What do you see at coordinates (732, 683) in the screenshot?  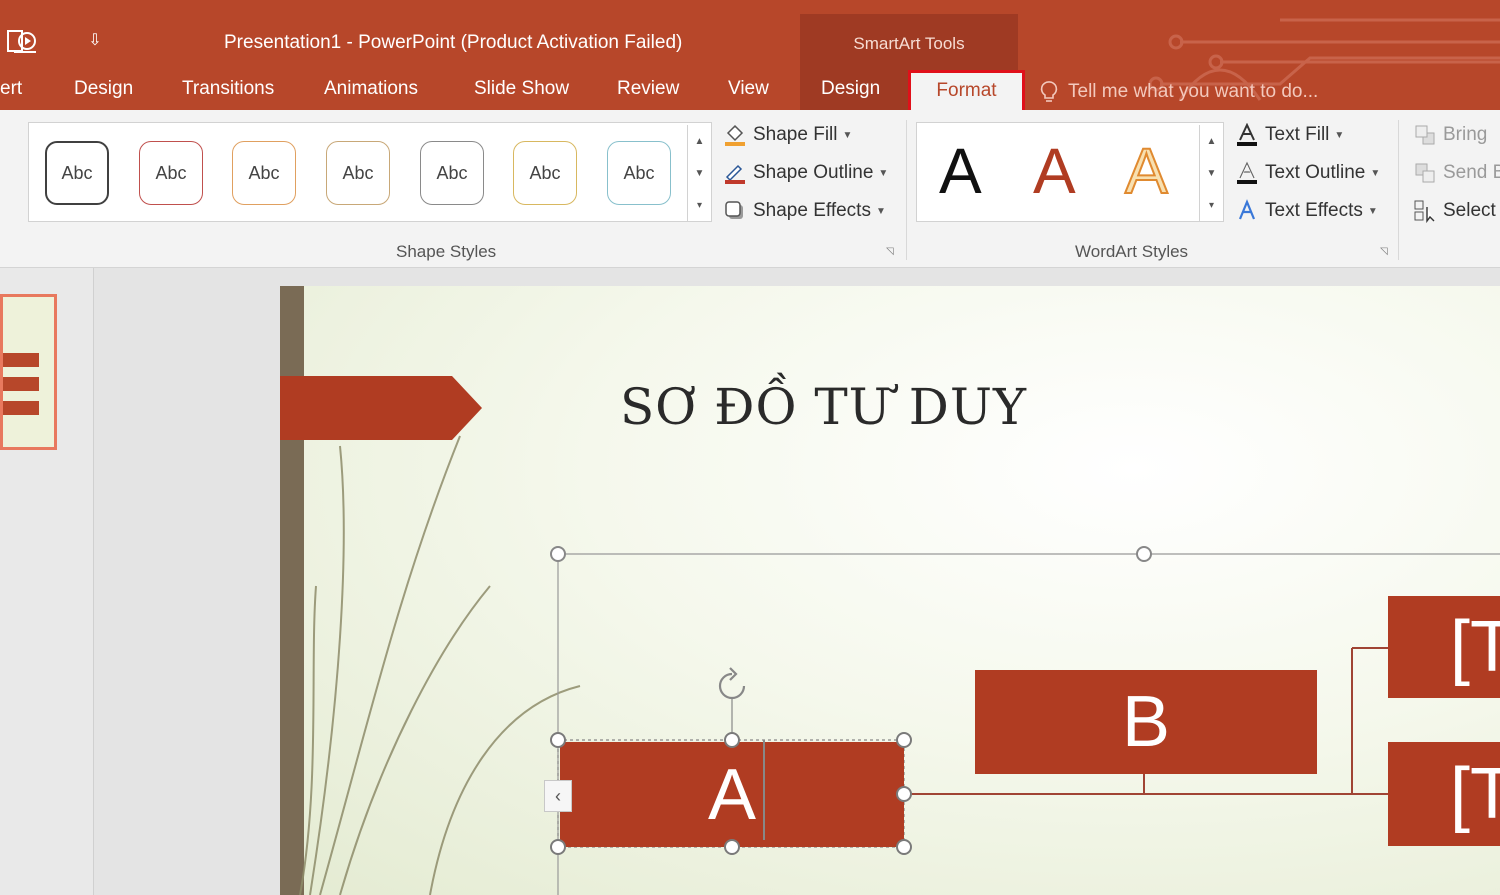 I see `rotate-handle-icon` at bounding box center [732, 683].